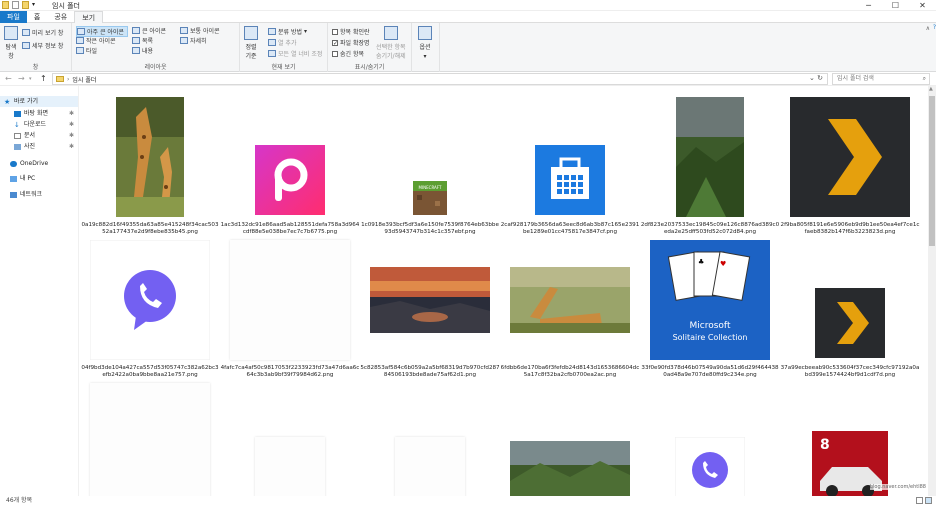 Image resolution: width=936 pixels, height=507 pixels. Describe the element at coordinates (430, 157) in the screenshot. I see `thumbnail: MINECRAFT` at that location.